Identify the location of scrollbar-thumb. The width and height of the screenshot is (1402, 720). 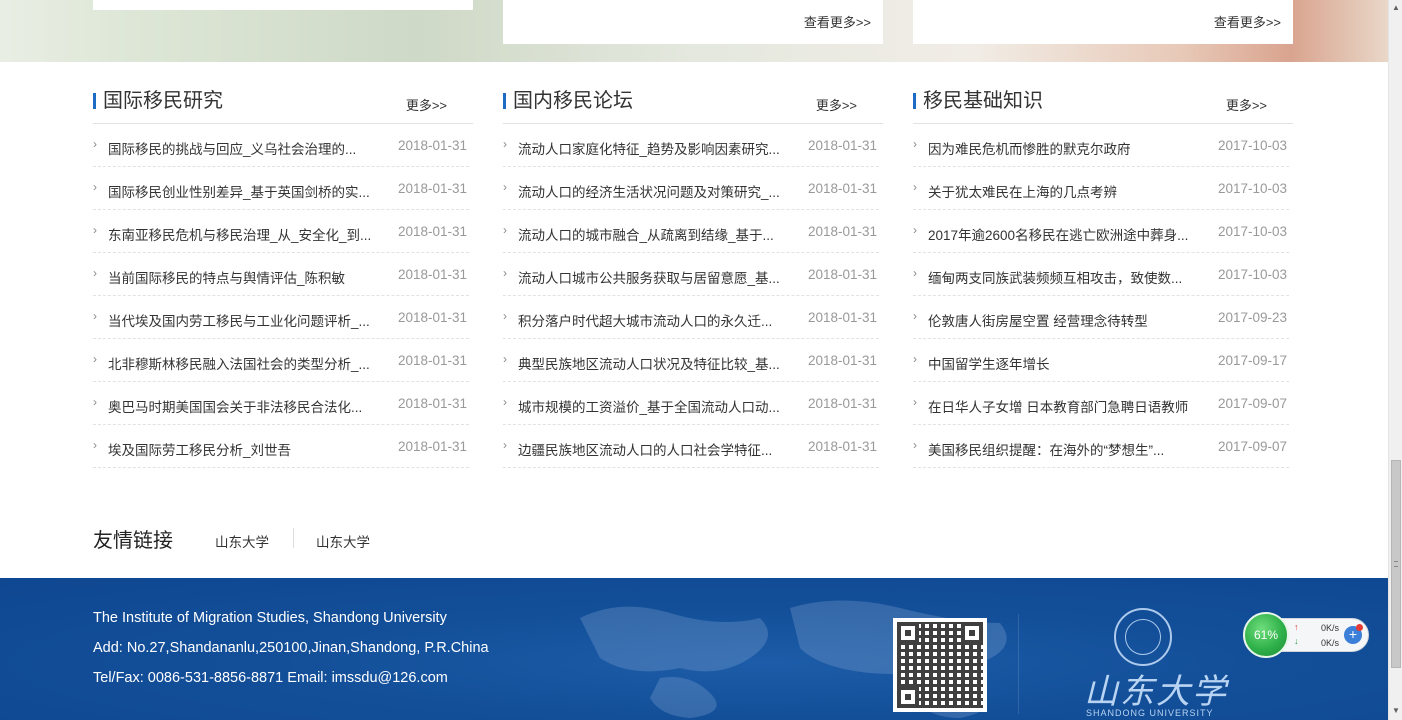
(1396, 564).